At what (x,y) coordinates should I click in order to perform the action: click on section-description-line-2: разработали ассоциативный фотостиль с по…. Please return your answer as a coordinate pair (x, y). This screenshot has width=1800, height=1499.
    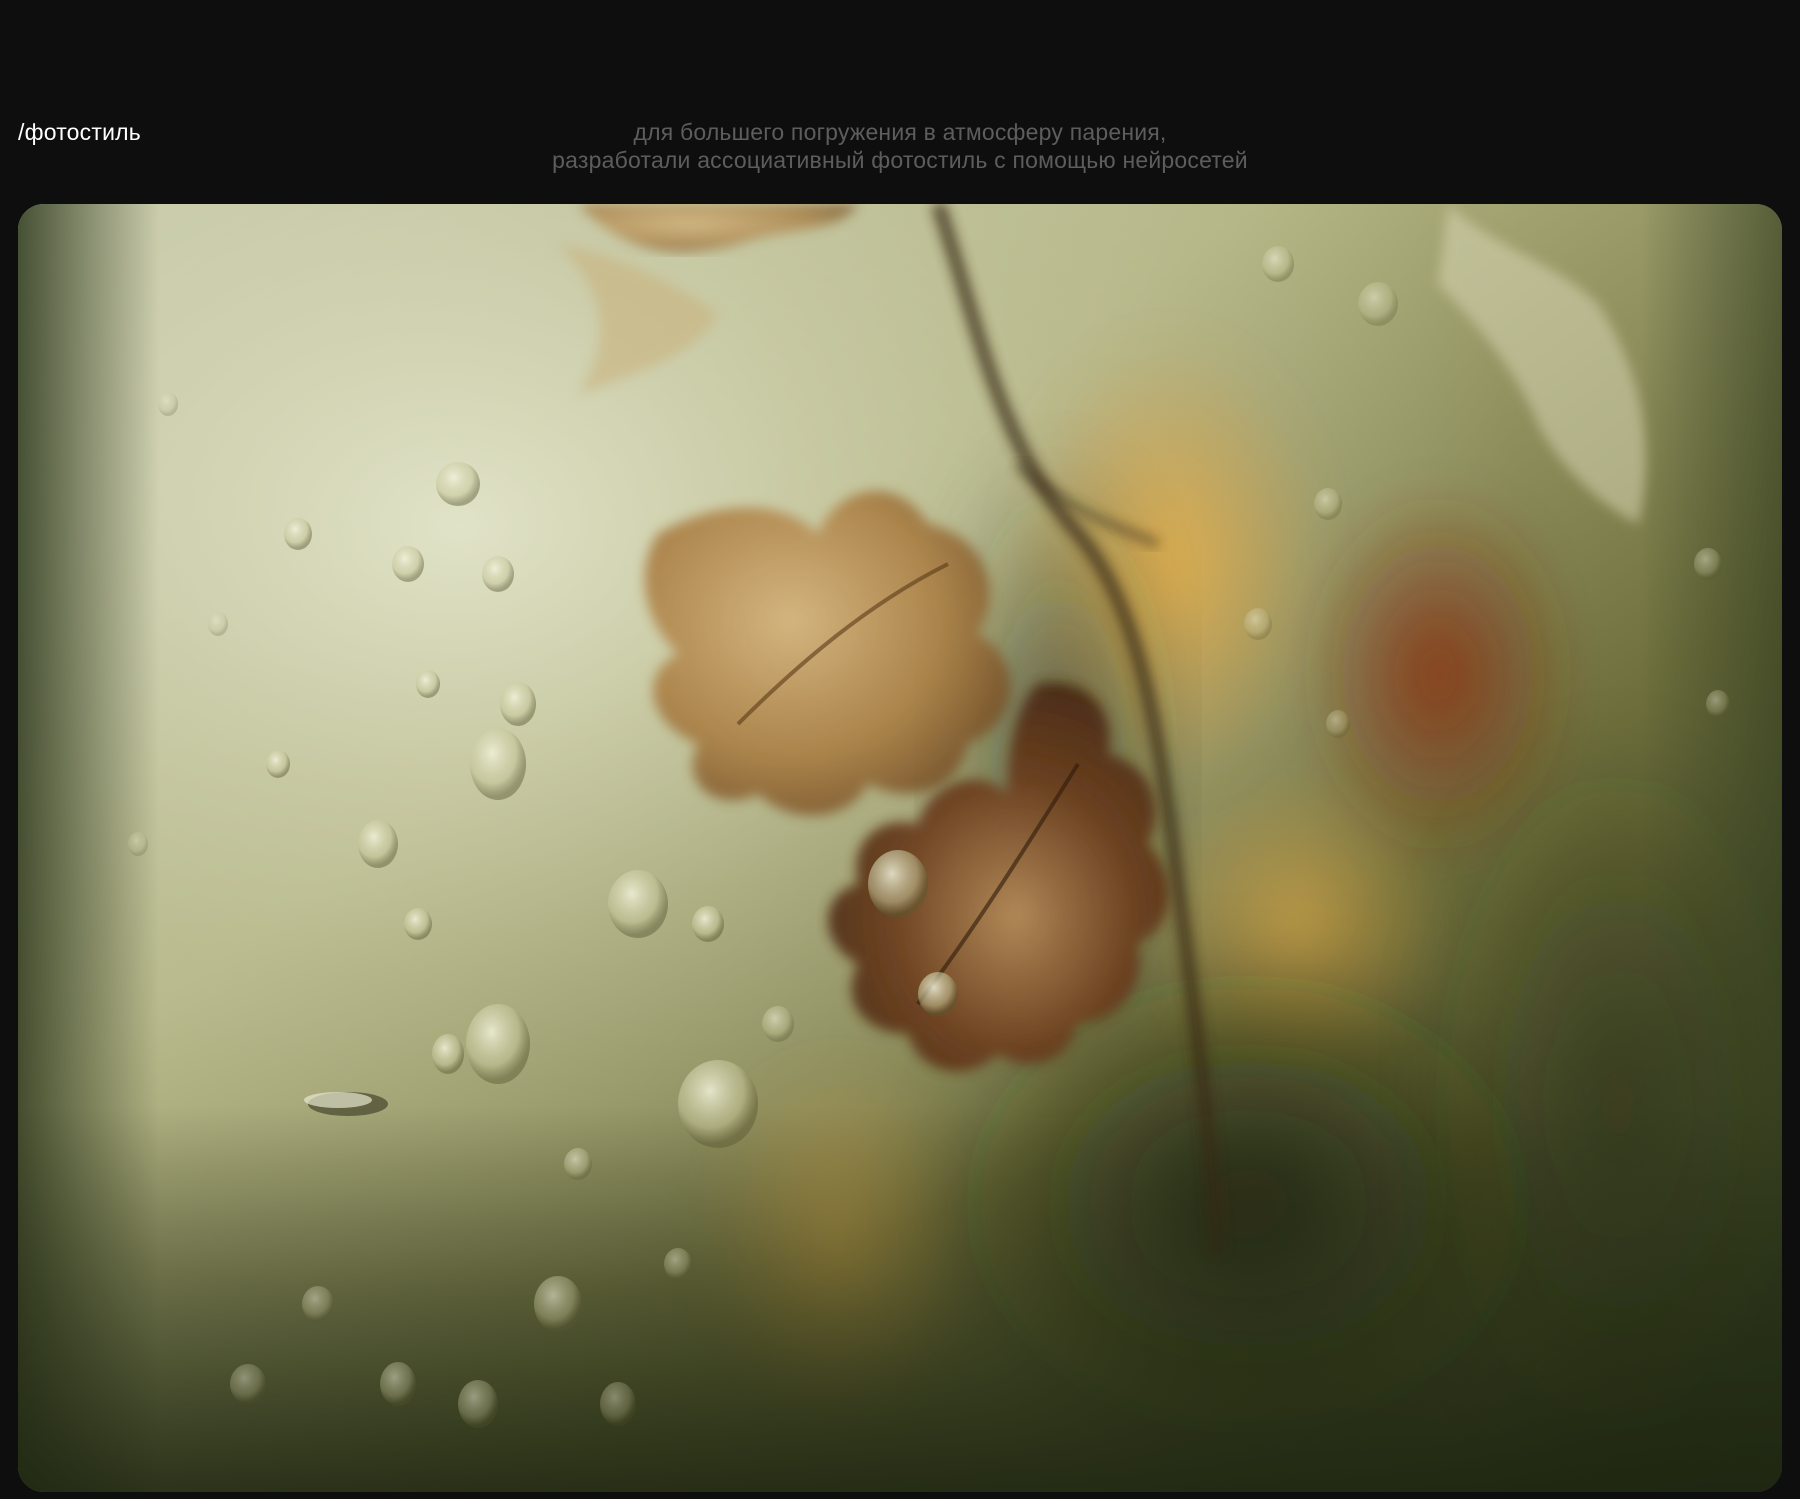
    Looking at the image, I should click on (900, 160).